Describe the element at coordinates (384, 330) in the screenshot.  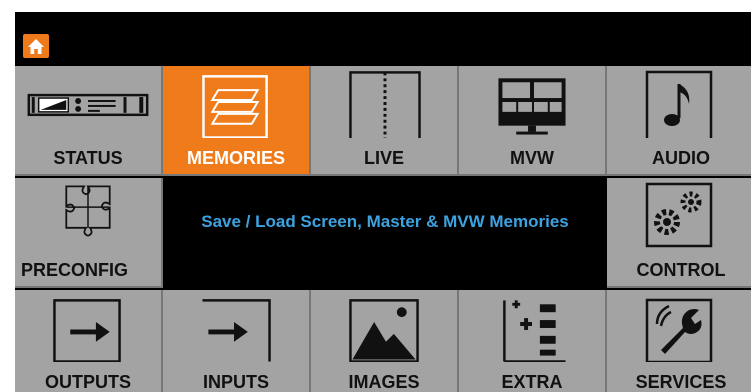
I see `image-icon` at that location.